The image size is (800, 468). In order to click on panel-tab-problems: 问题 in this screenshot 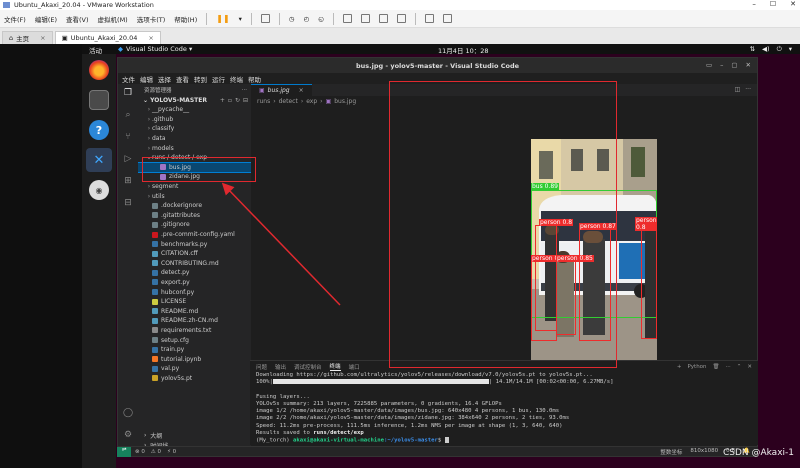, I will do `click(261, 367)`.